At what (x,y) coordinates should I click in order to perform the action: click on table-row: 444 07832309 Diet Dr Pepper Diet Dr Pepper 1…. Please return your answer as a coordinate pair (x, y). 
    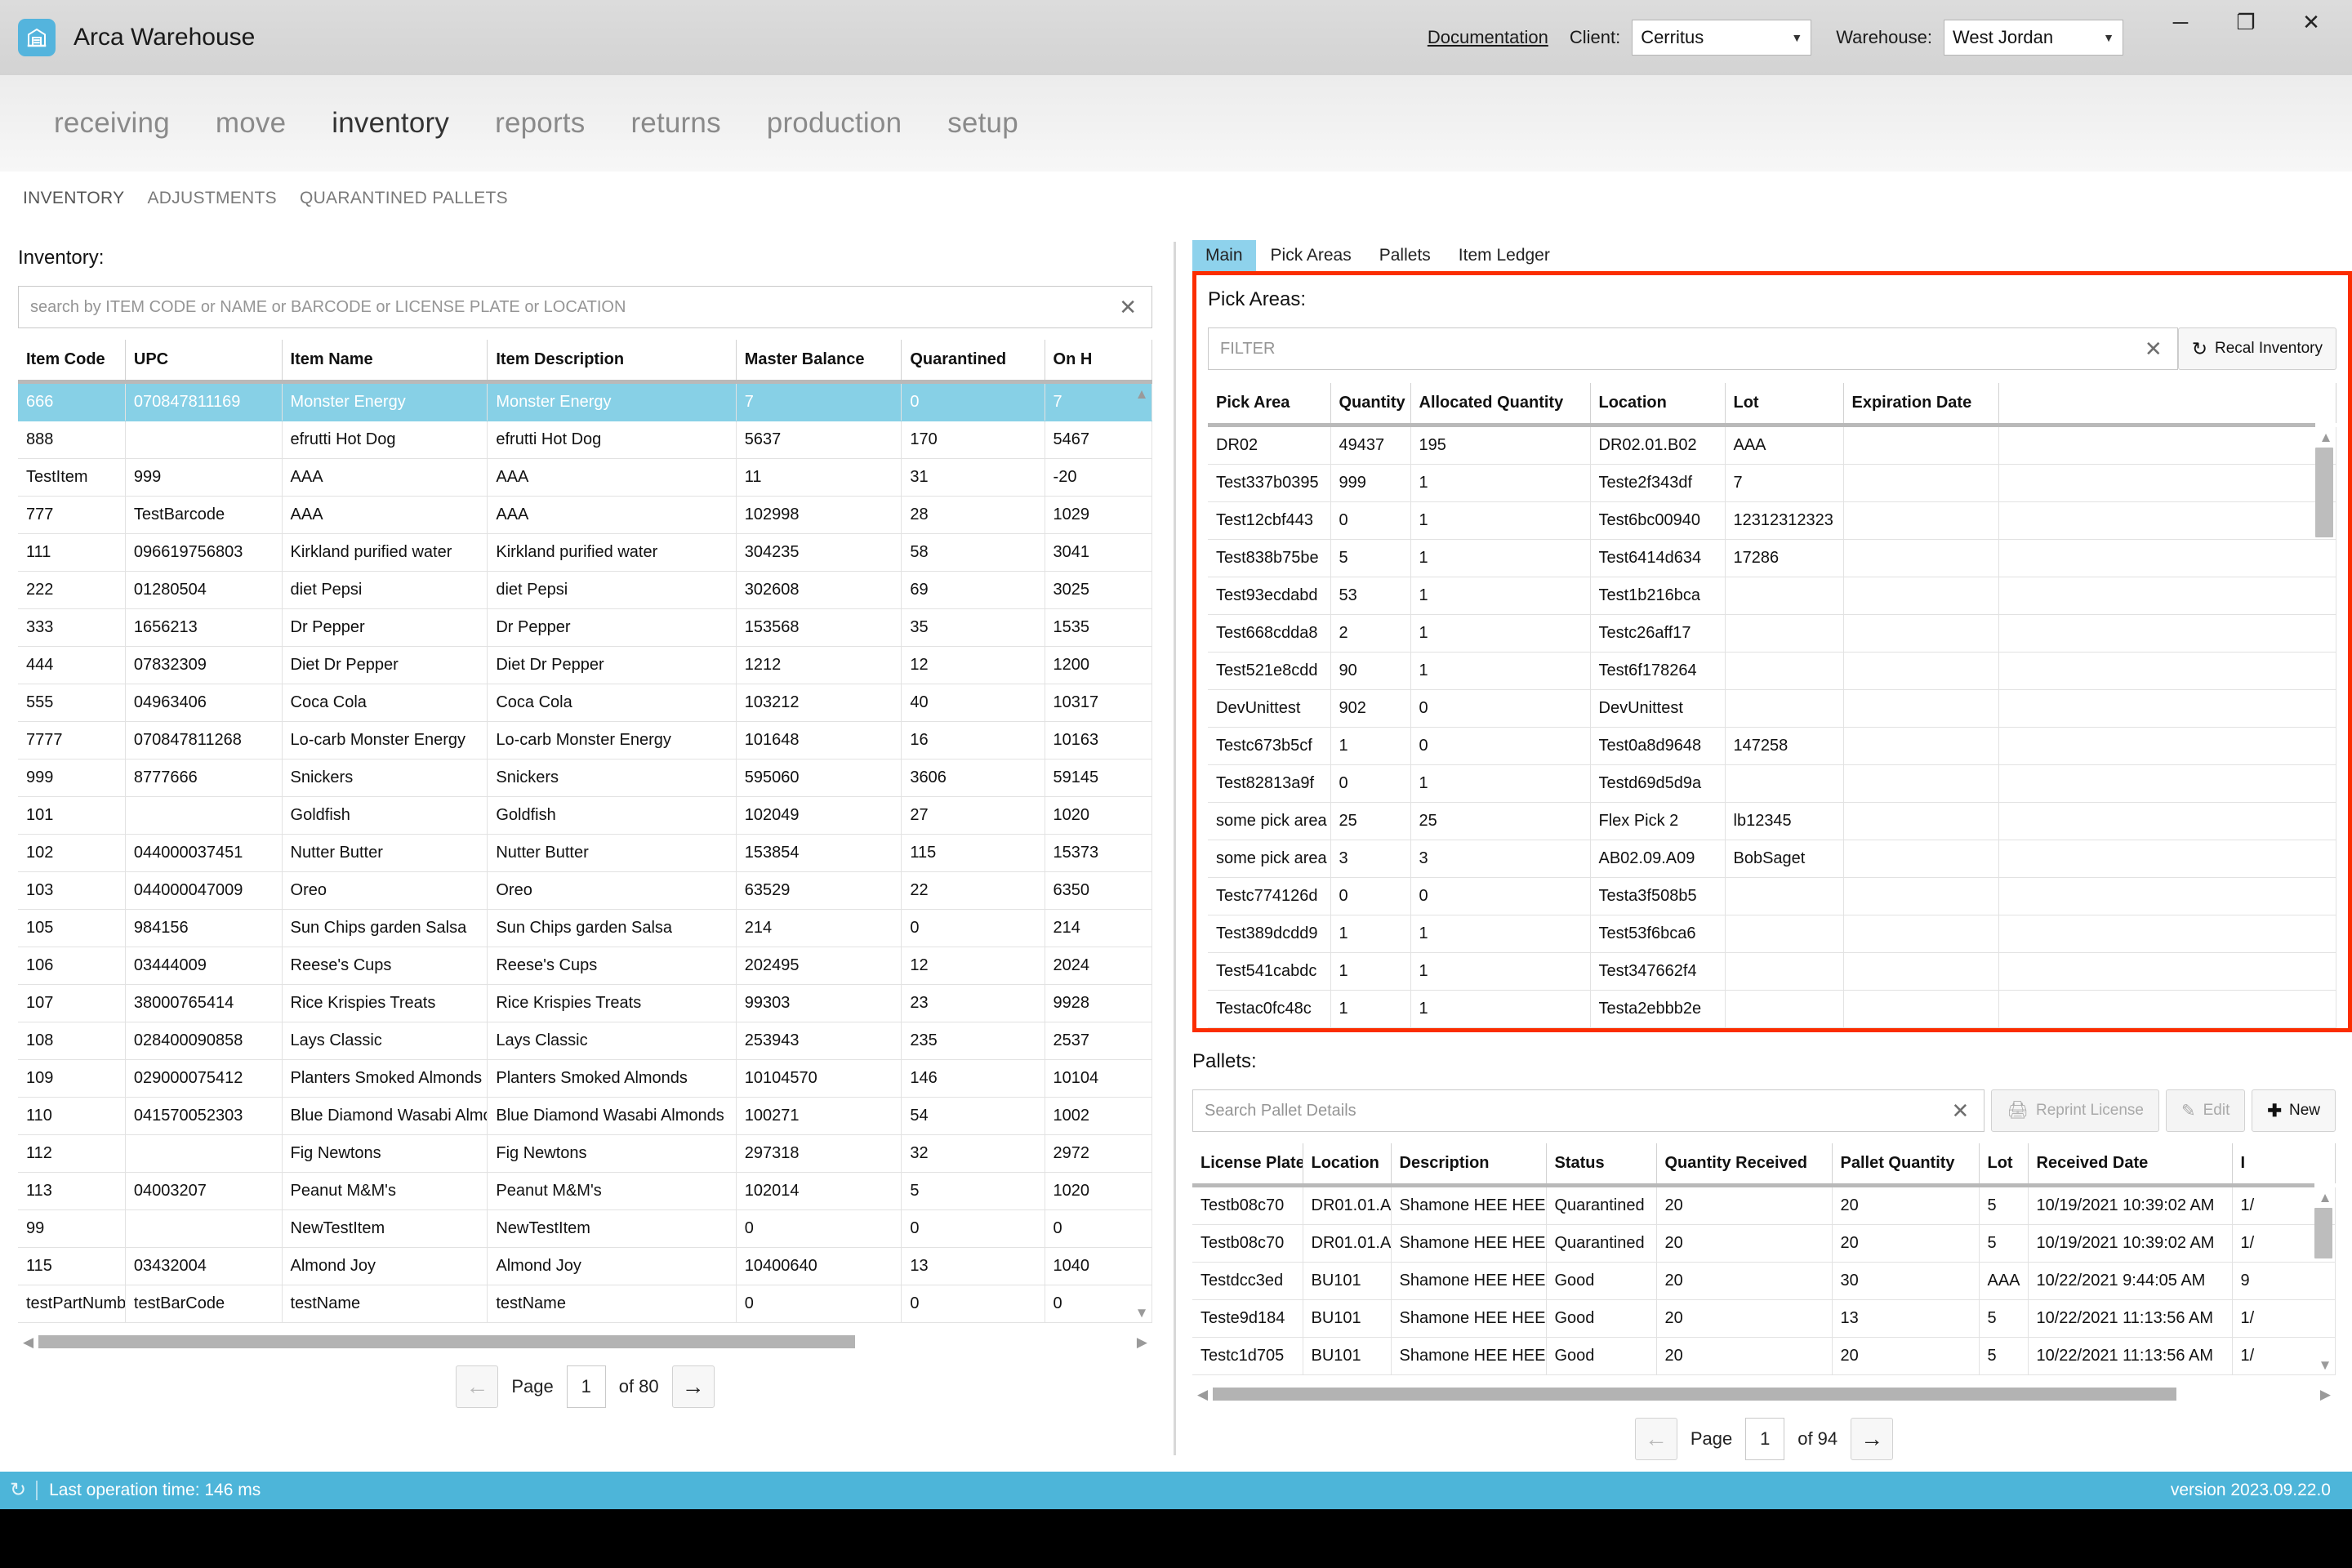
    Looking at the image, I should click on (585, 665).